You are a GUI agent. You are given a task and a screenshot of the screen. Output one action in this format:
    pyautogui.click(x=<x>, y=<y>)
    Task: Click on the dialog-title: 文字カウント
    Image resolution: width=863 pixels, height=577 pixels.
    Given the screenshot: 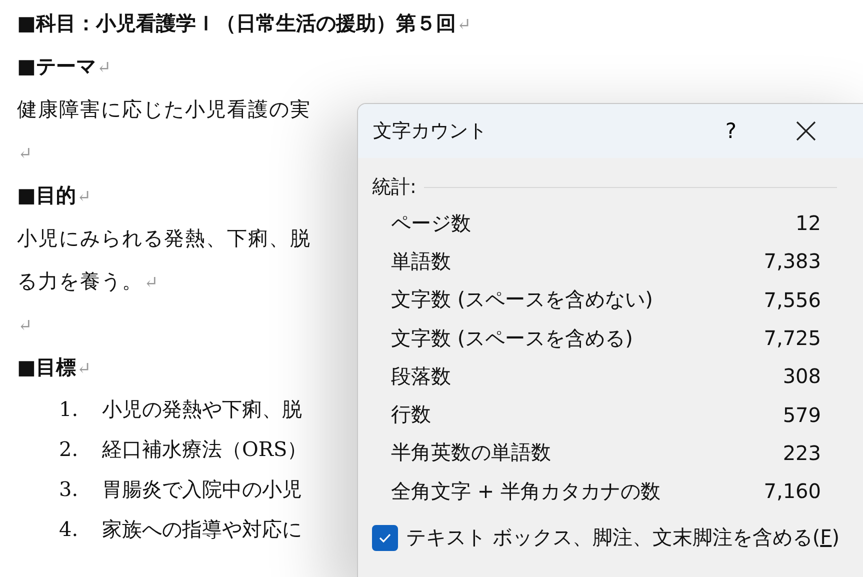 What is the action you would take?
    pyautogui.click(x=430, y=131)
    